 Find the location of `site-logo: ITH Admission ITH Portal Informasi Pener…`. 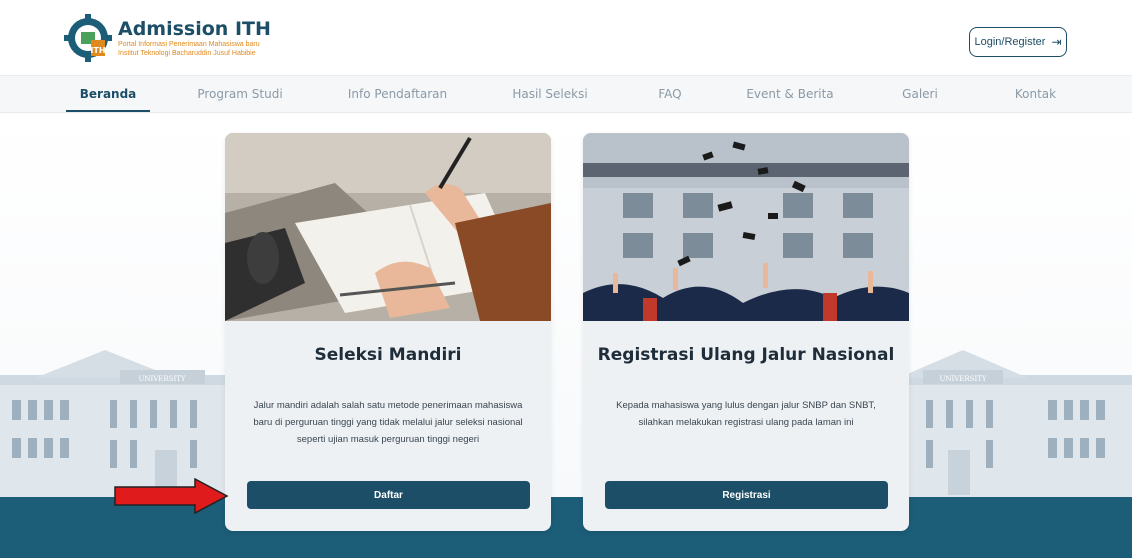

site-logo: ITH Admission ITH Portal Informasi Pener… is located at coordinates (167, 38).